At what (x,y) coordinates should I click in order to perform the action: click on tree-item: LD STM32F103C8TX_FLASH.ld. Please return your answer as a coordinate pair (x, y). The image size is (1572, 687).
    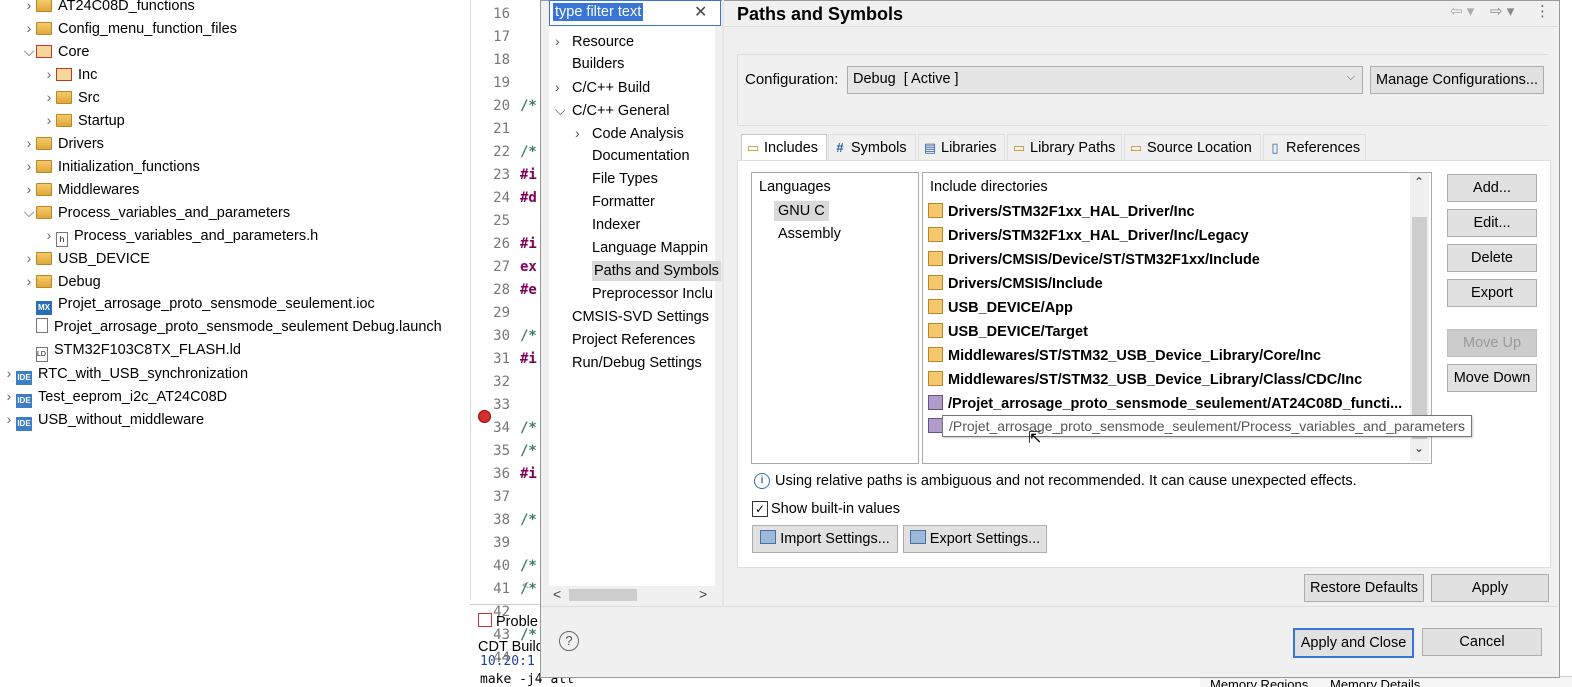
    Looking at the image, I should click on (131, 350).